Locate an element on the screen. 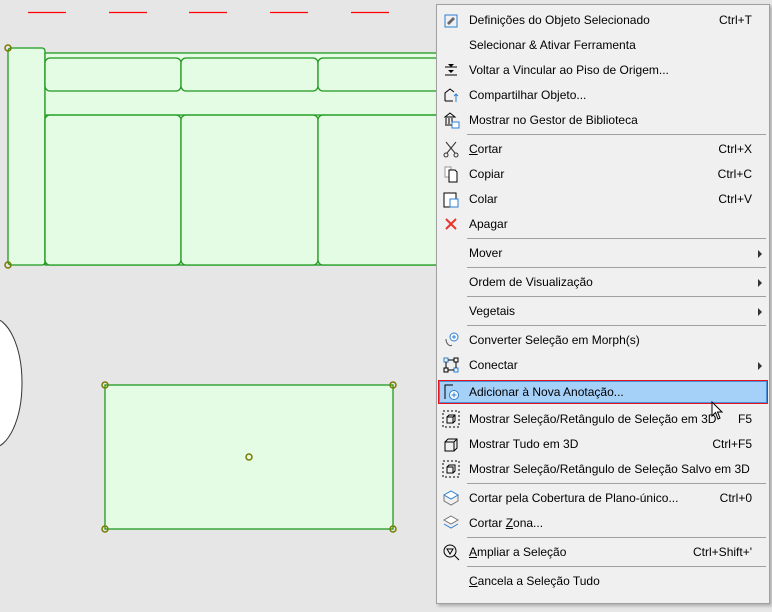  menu-item-shortcut: Ctrl+X is located at coordinates (735, 149).